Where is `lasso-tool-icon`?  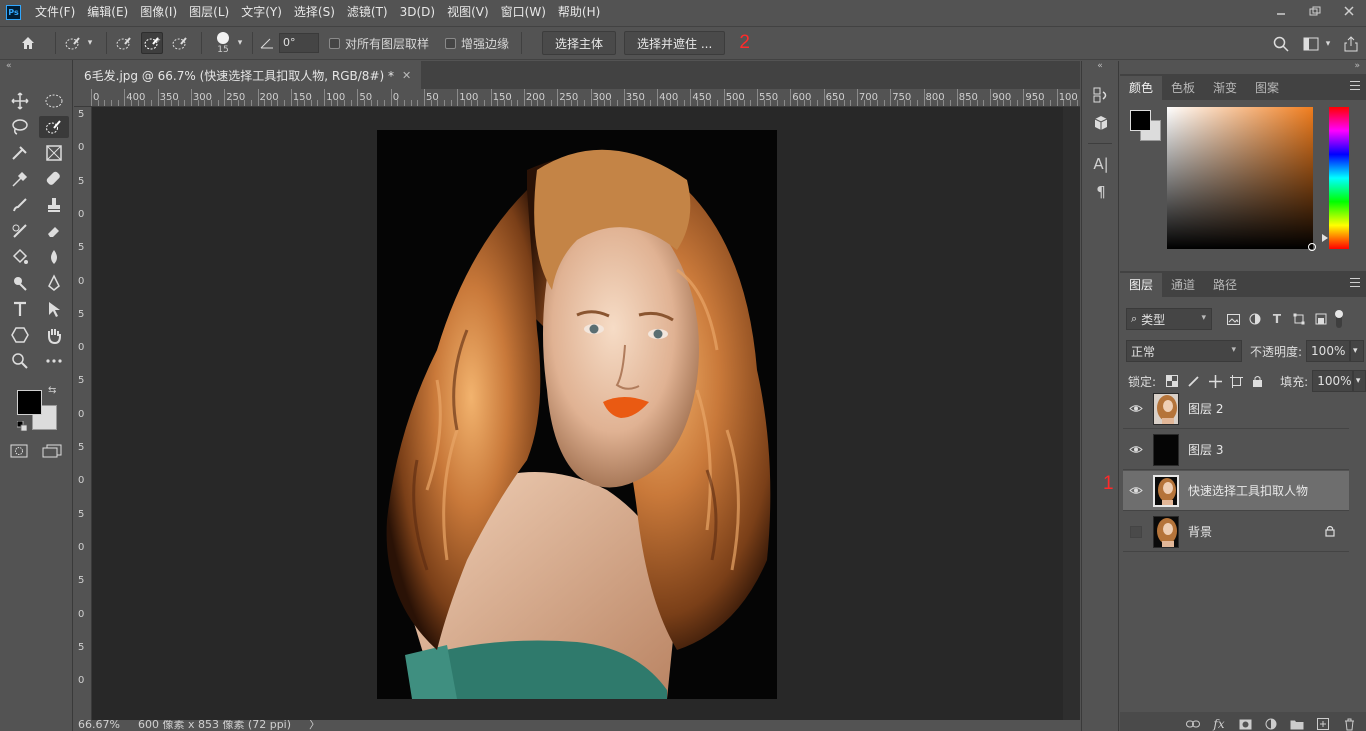
lasso-tool-icon is located at coordinates (20, 127).